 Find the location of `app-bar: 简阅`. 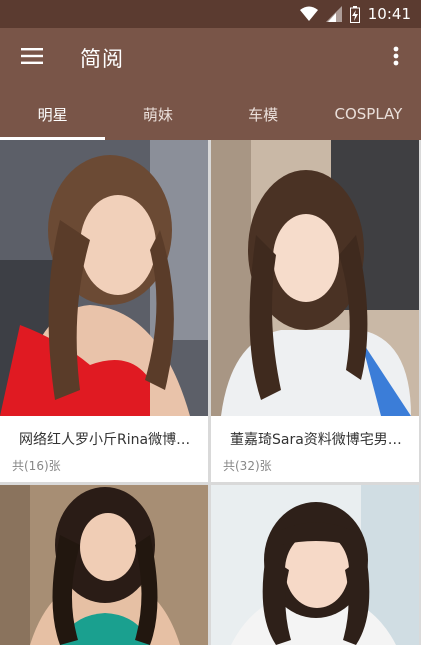

app-bar: 简阅 is located at coordinates (210, 58).